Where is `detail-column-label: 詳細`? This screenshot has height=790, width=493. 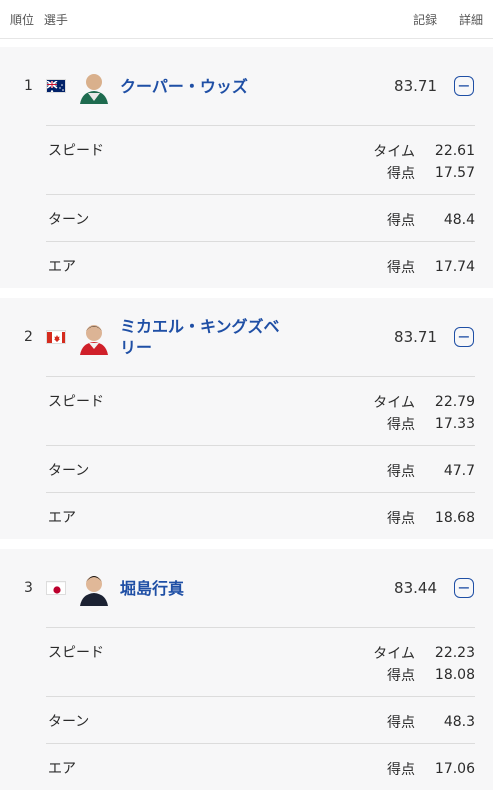
detail-column-label: 詳細 is located at coordinates (470, 19).